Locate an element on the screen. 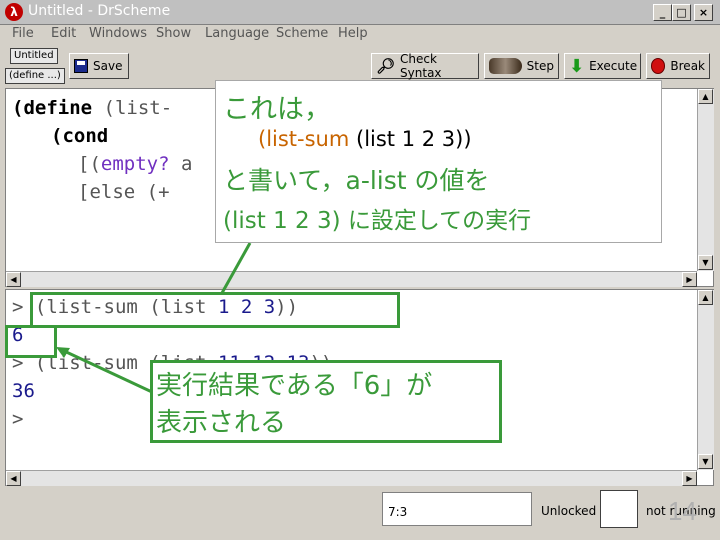 The width and height of the screenshot is (720, 540). result-callout-line-1: 実行結果である「6」が is located at coordinates (294, 386).